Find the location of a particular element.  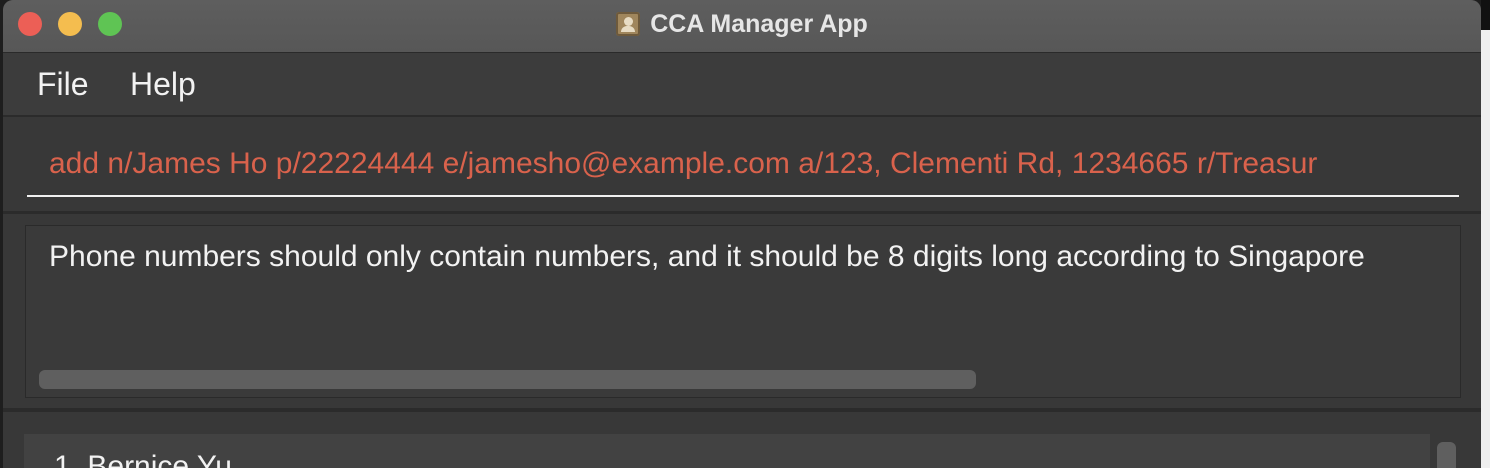

background-strip is located at coordinates (1485, 234).